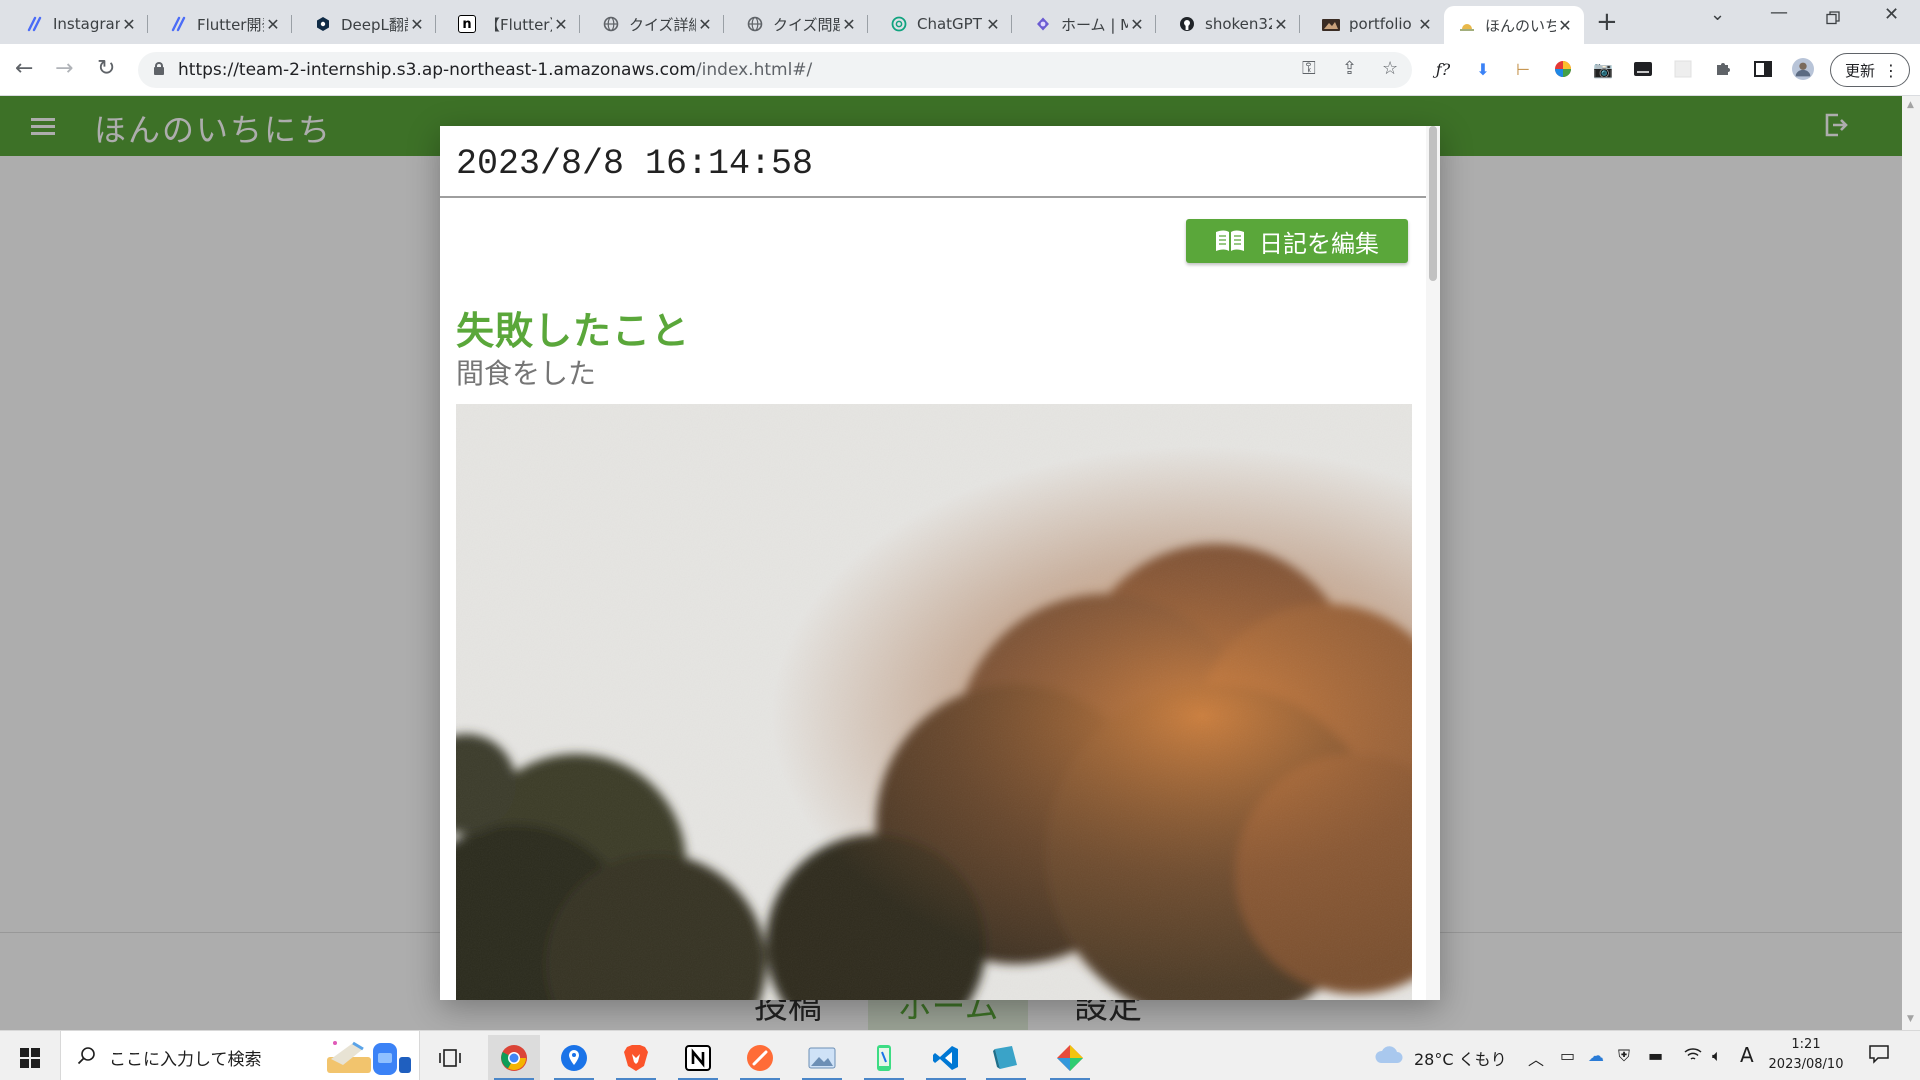 The width and height of the screenshot is (1920, 1080). What do you see at coordinates (1187, 24) in the screenshot?
I see `github-icon` at bounding box center [1187, 24].